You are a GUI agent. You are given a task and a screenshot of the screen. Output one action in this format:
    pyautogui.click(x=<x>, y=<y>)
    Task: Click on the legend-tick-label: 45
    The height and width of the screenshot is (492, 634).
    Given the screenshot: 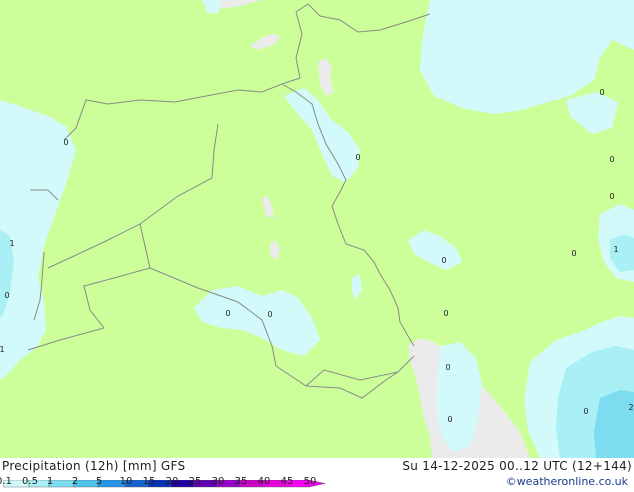 What is the action you would take?
    pyautogui.click(x=287, y=481)
    